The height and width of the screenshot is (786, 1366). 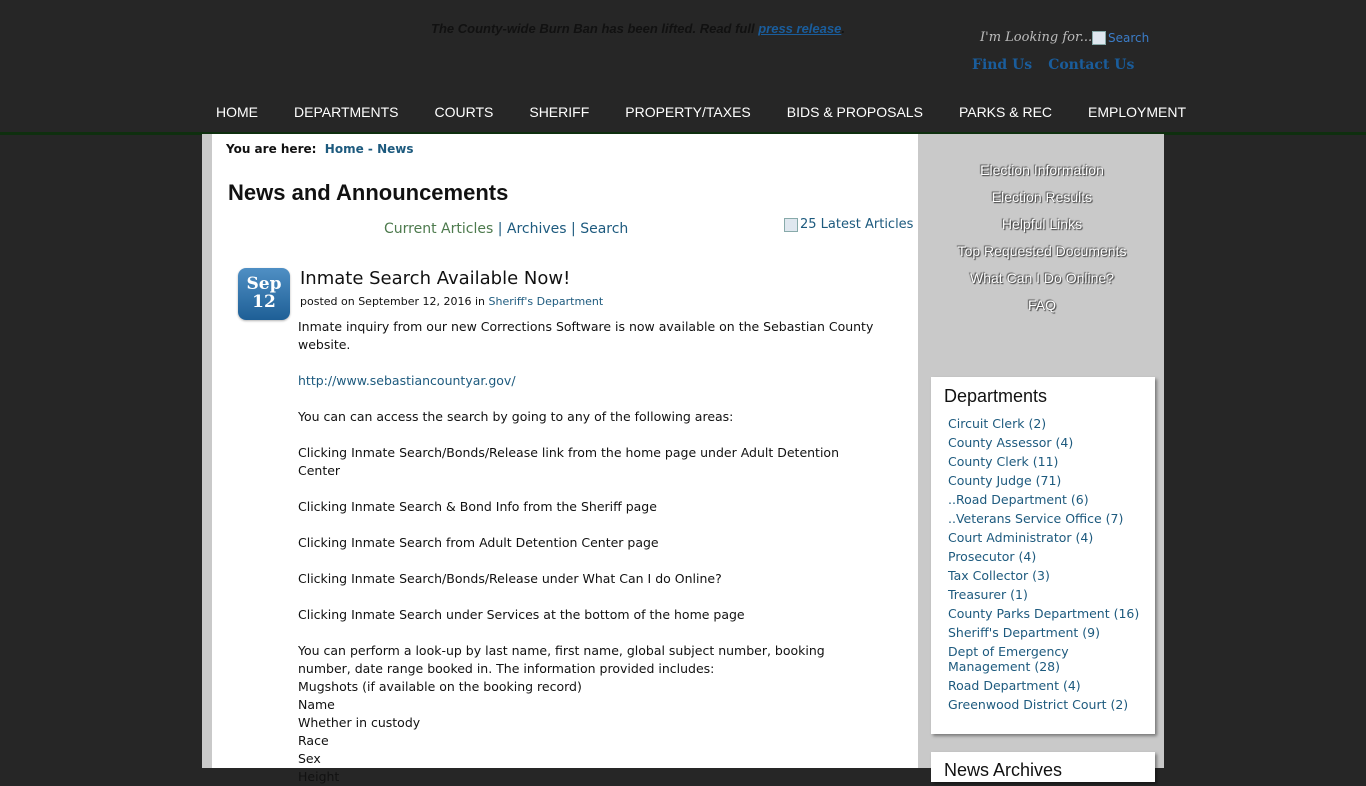 What do you see at coordinates (309, 758) in the screenshot?
I see `article-paragraph: Sex` at bounding box center [309, 758].